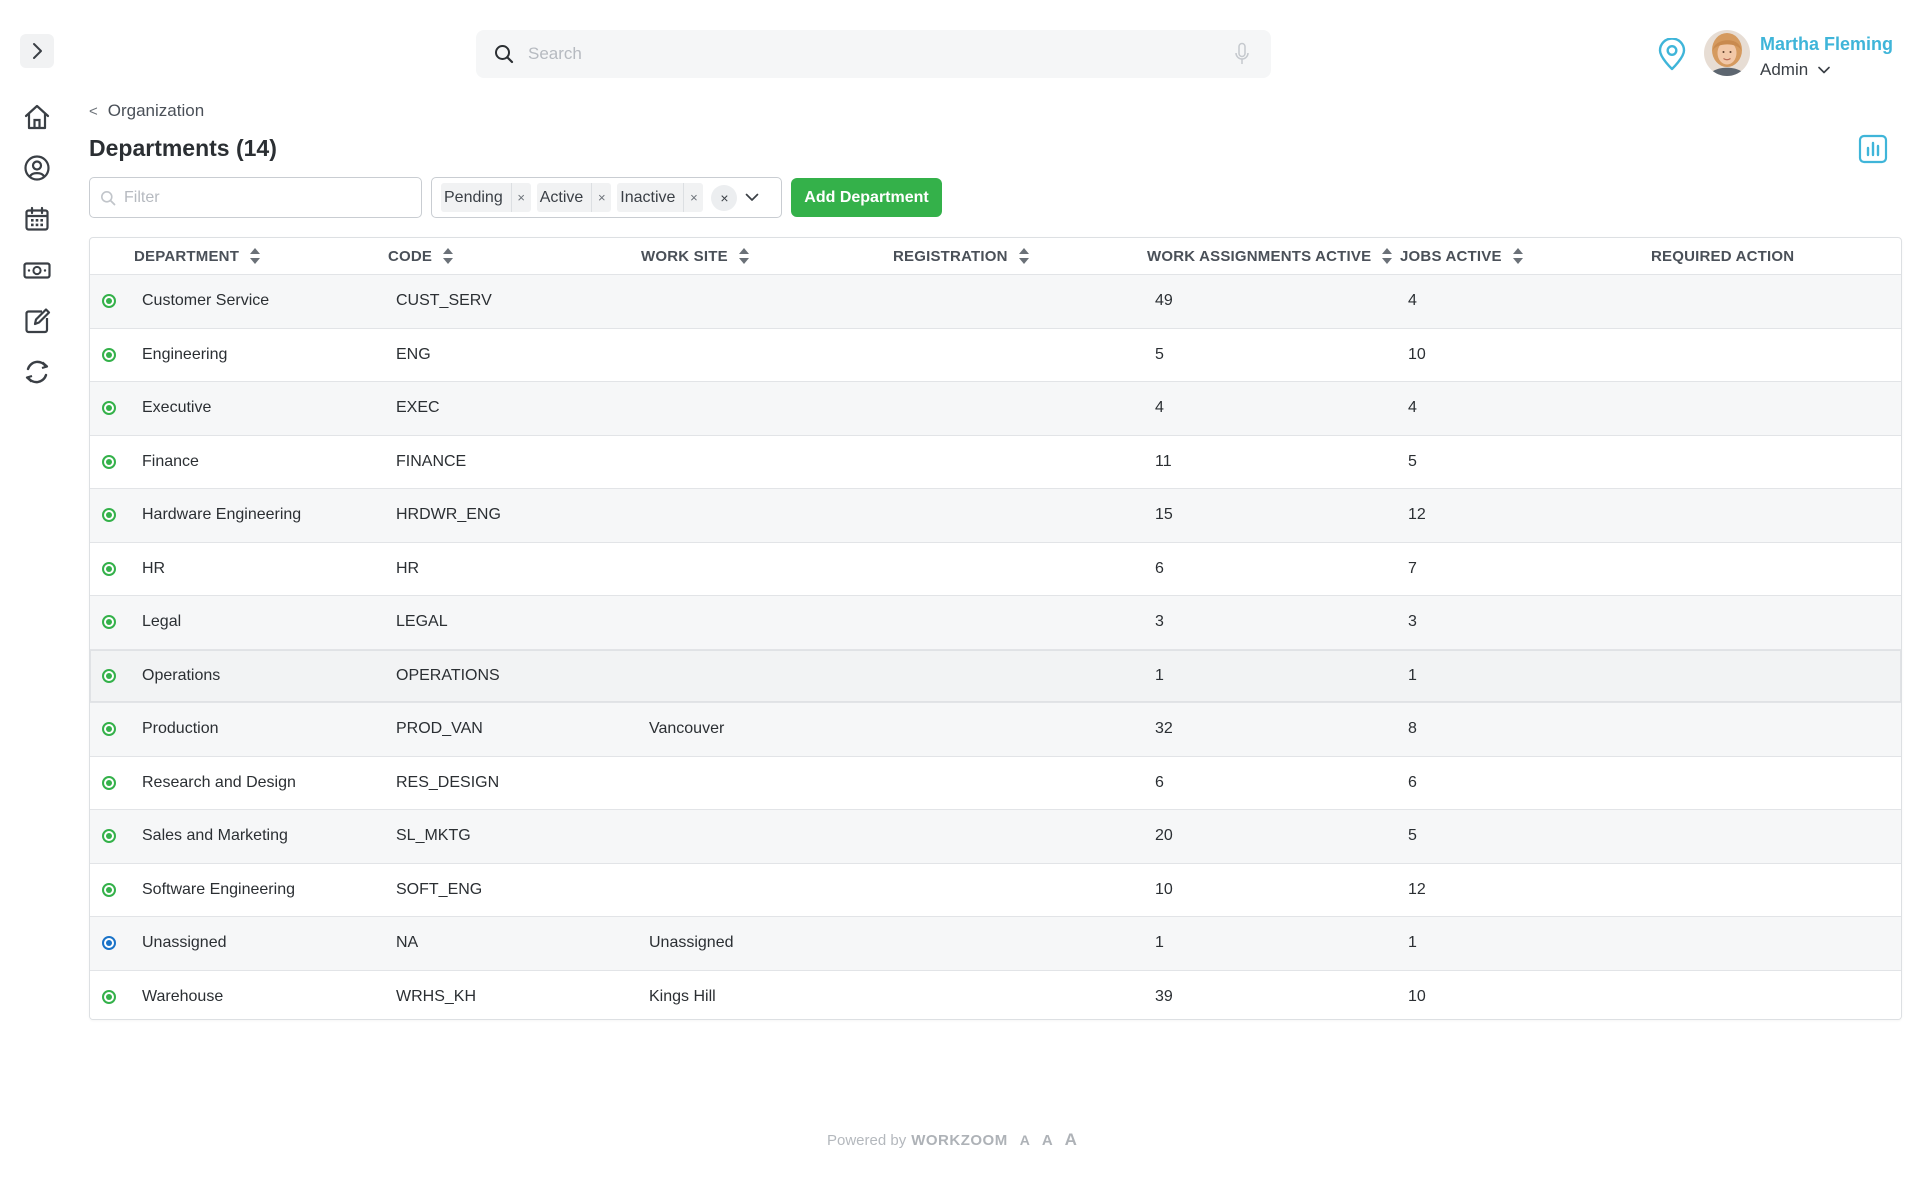 The image size is (1920, 1200). I want to click on table-row: Hardware Engineering HRDWR_ENG 15 12, so click(995, 515).